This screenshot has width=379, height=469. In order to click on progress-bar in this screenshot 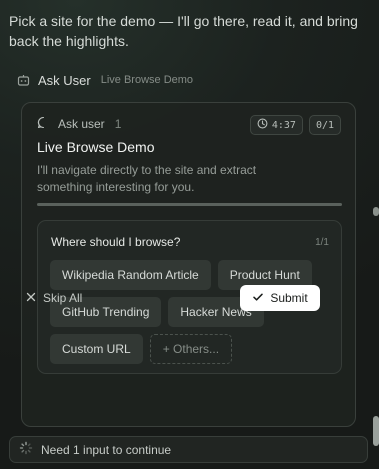, I will do `click(189, 204)`.